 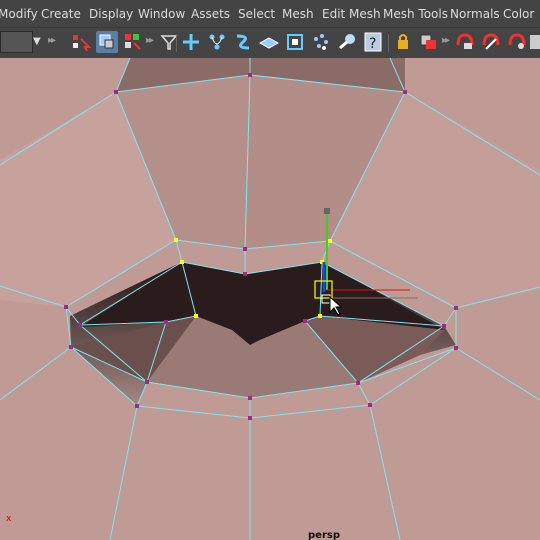 What do you see at coordinates (81, 42) in the screenshot?
I see `select-by-hierarchy-icon` at bounding box center [81, 42].